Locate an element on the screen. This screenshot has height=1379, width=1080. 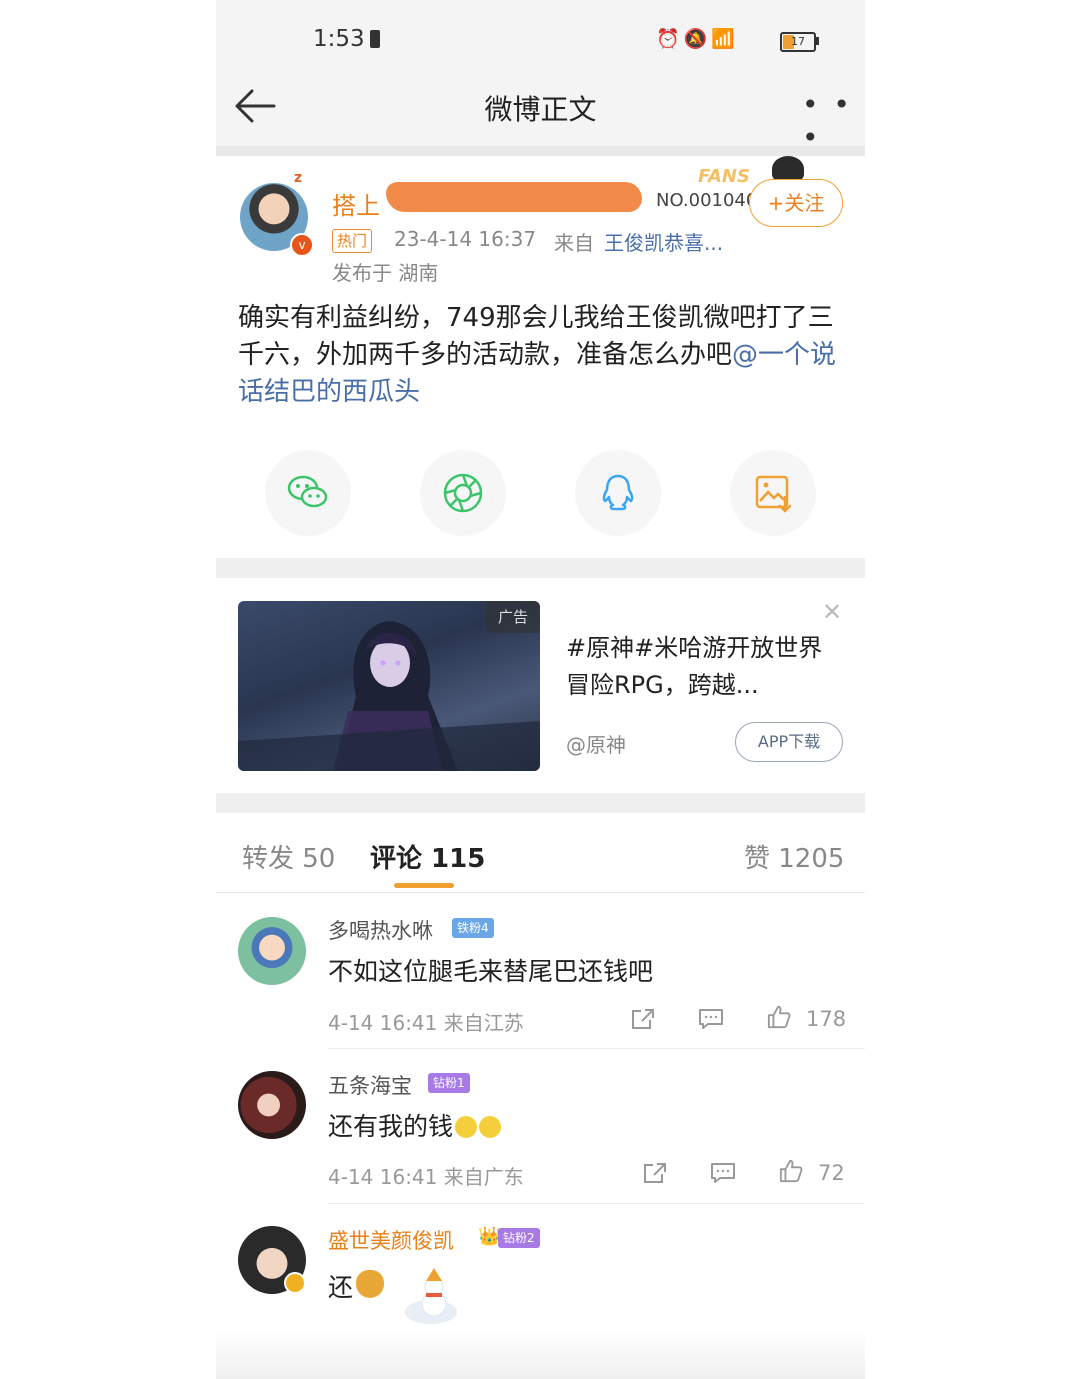
app-download-button: APP下载 is located at coordinates (789, 742).